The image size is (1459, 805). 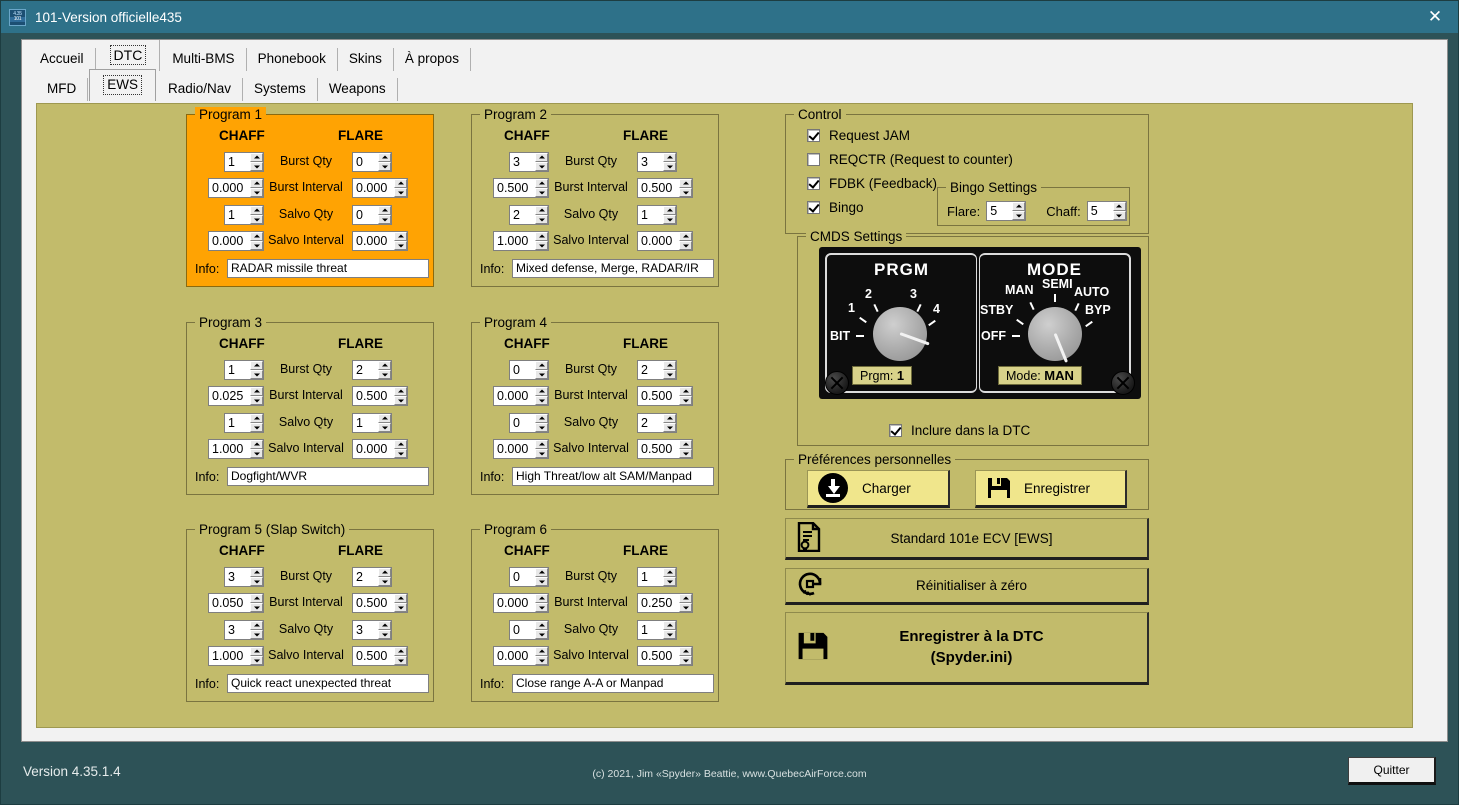 I want to click on chaff-salvo-qty-stepper: 2, so click(x=529, y=215).